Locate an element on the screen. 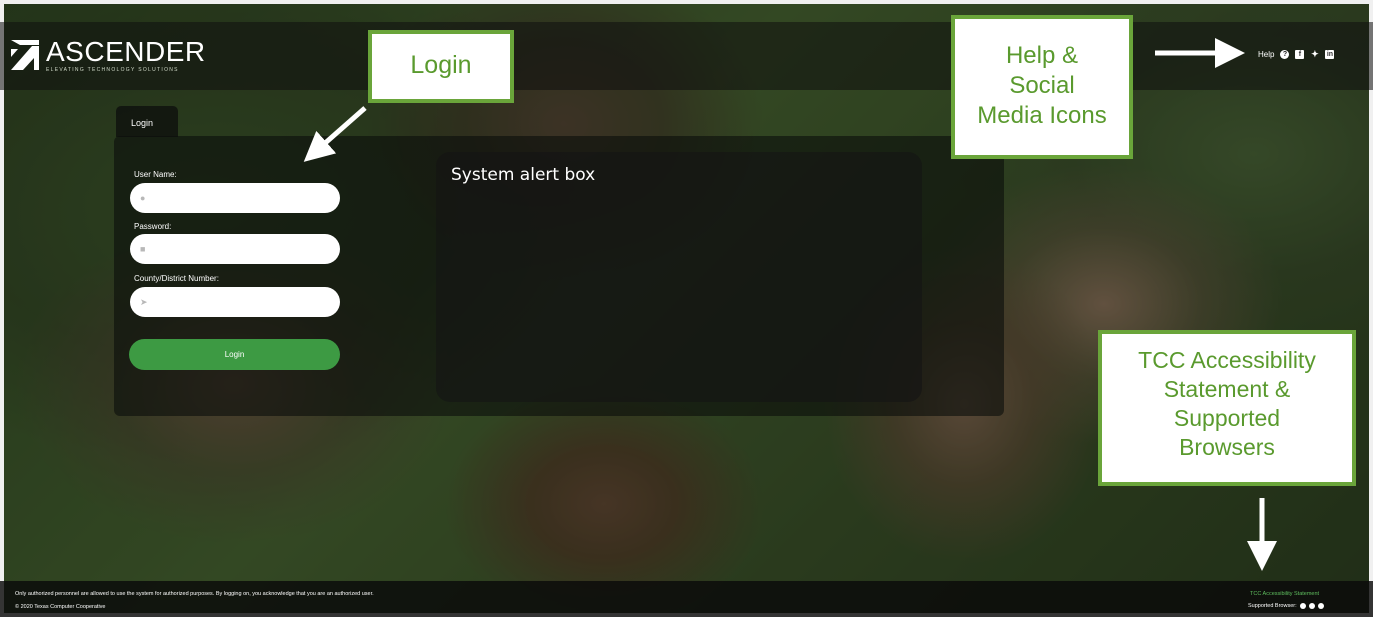 Image resolution: width=1373 pixels, height=617 pixels. callout-tcc-line1: TCC Accessibility is located at coordinates (1227, 360).